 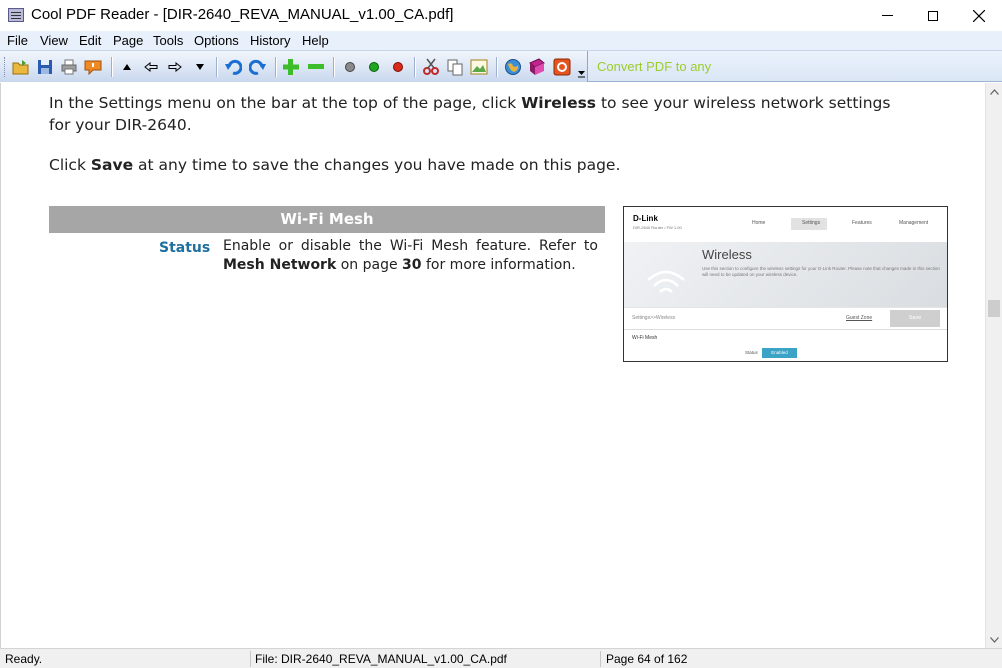 What do you see at coordinates (128, 40) in the screenshot?
I see `menu-page: Page` at bounding box center [128, 40].